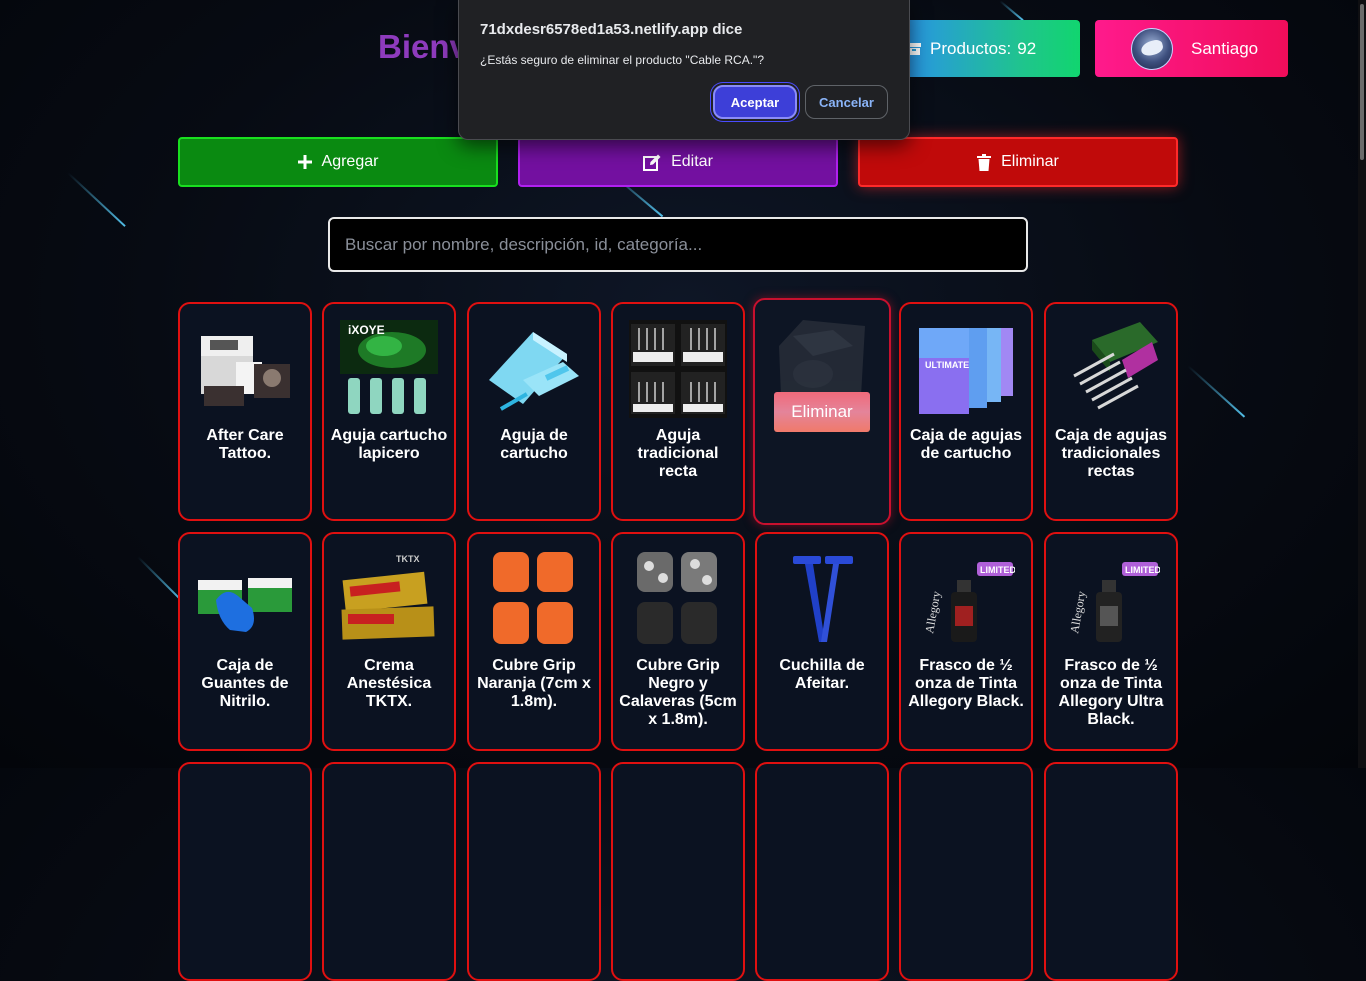 The image size is (1366, 981). What do you see at coordinates (1362, 384) in the screenshot?
I see `scrollbar` at bounding box center [1362, 384].